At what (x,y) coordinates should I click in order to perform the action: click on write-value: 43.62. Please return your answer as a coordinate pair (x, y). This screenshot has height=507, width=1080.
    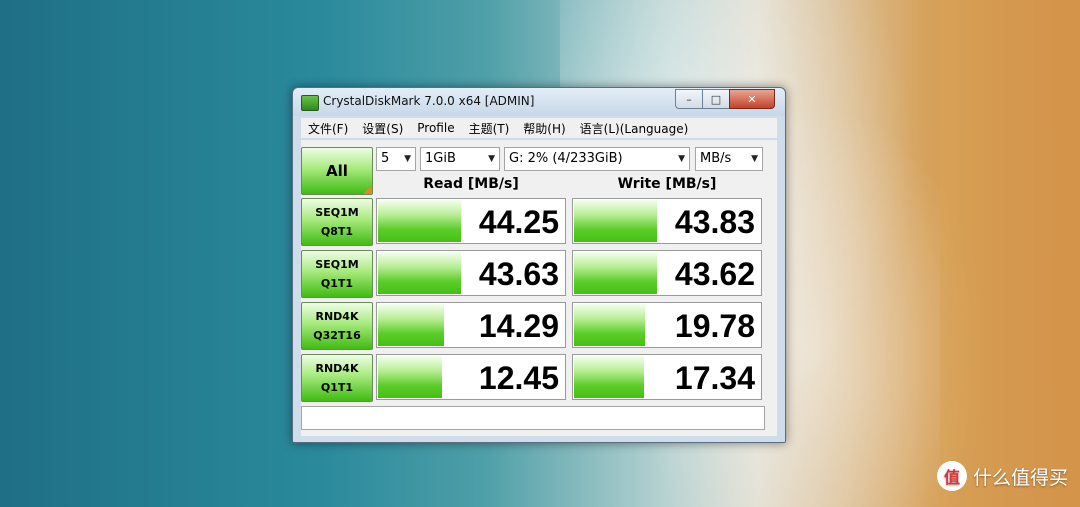
    Looking at the image, I should click on (714, 274).